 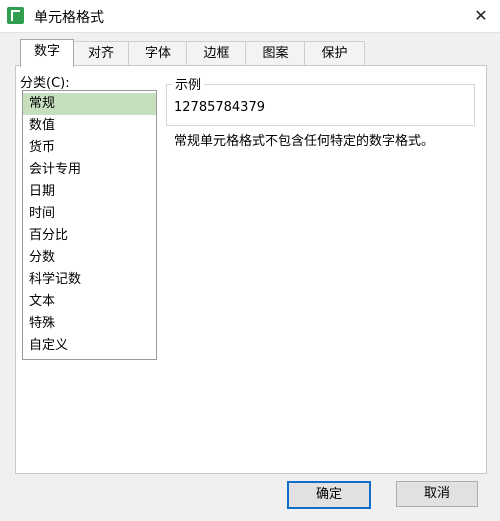 What do you see at coordinates (101, 53) in the screenshot?
I see `tab-alignment: 对齐` at bounding box center [101, 53].